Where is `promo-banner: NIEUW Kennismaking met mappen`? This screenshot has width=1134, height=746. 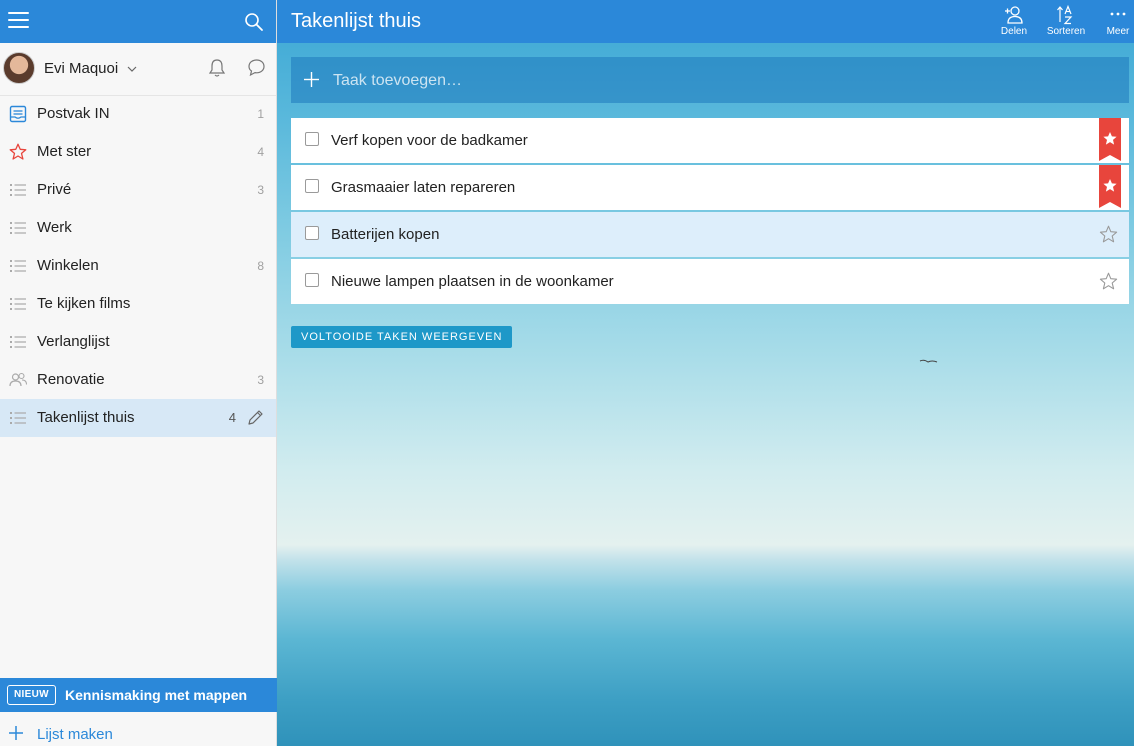 promo-banner: NIEUW Kennismaking met mappen is located at coordinates (138, 695).